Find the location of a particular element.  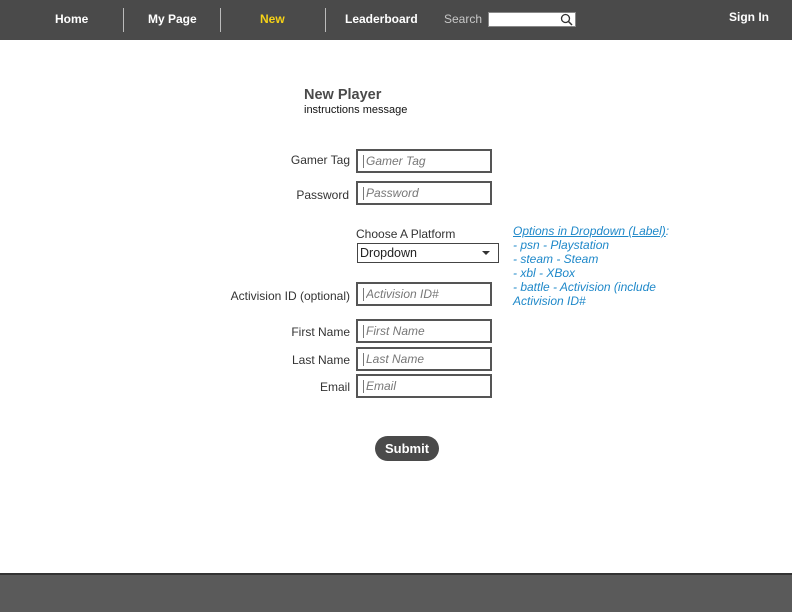

gamer-tag-field is located at coordinates (424, 161).